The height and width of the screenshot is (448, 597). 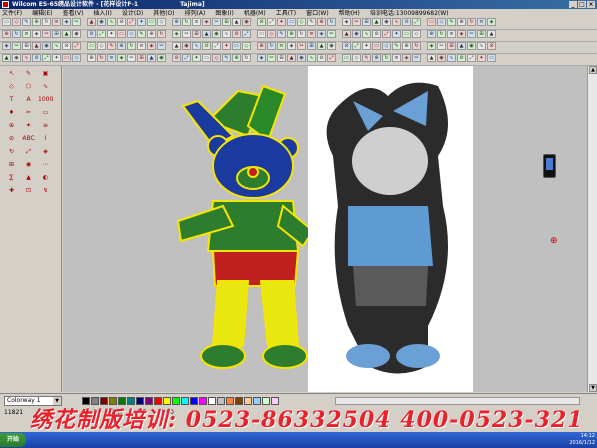 I want to click on toolbar-2-tool-14-icon: ✎, so click(x=141, y=34).